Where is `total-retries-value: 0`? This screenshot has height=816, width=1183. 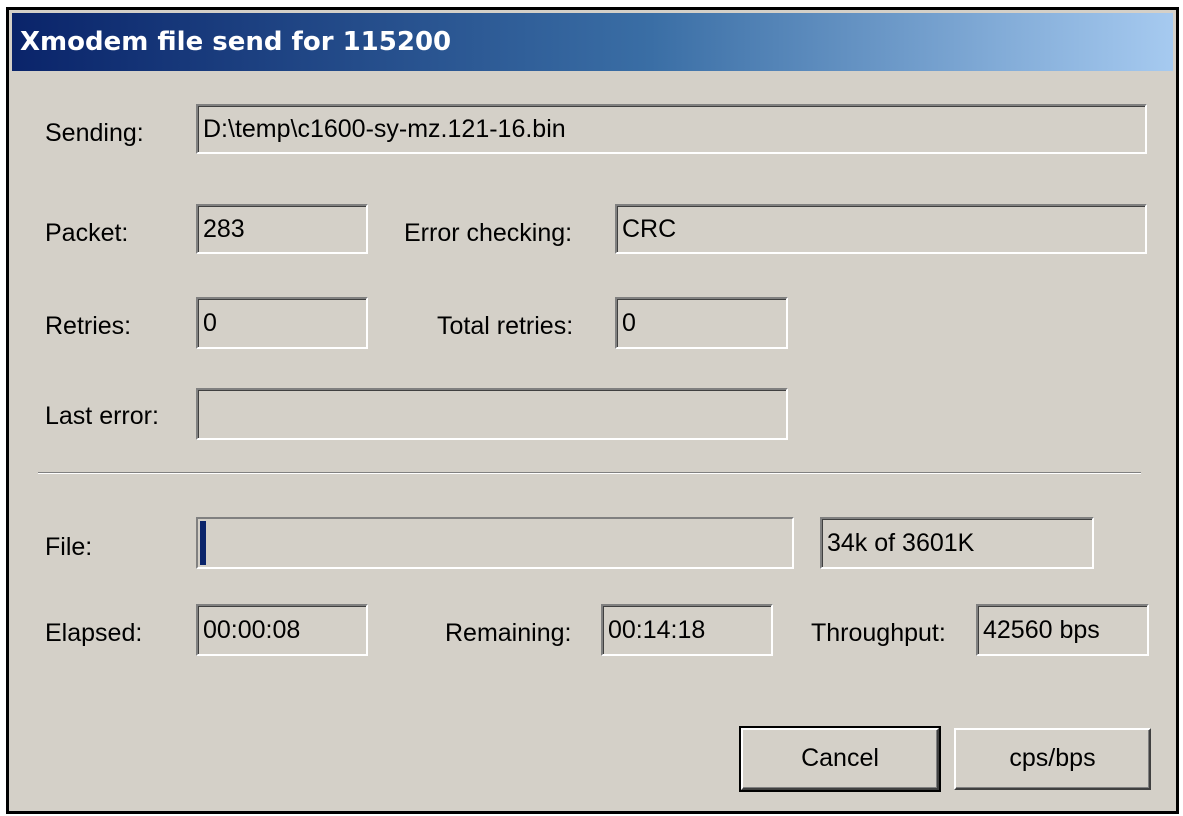
total-retries-value: 0 is located at coordinates (629, 323).